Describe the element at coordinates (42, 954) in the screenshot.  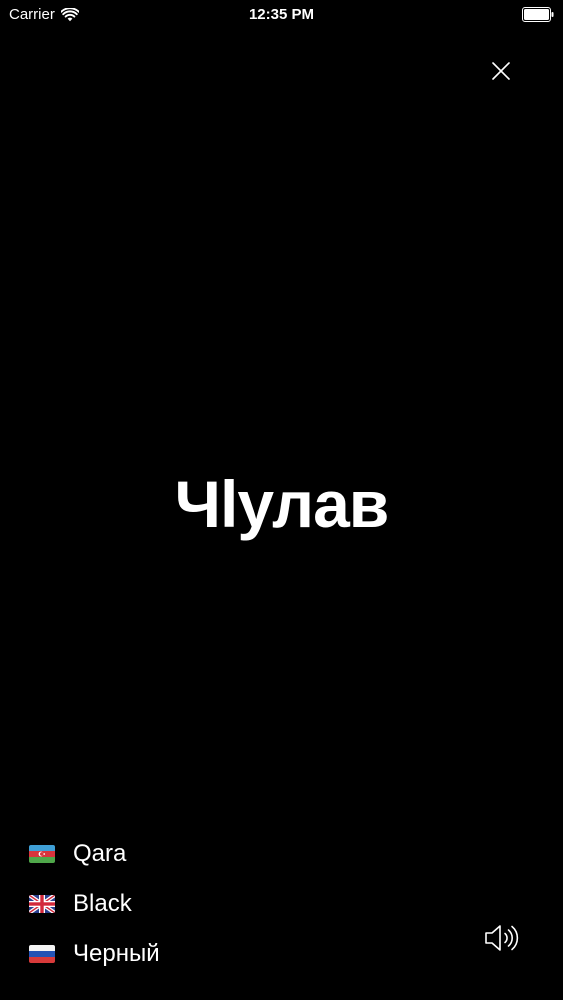
I see `russia-flag-icon` at that location.